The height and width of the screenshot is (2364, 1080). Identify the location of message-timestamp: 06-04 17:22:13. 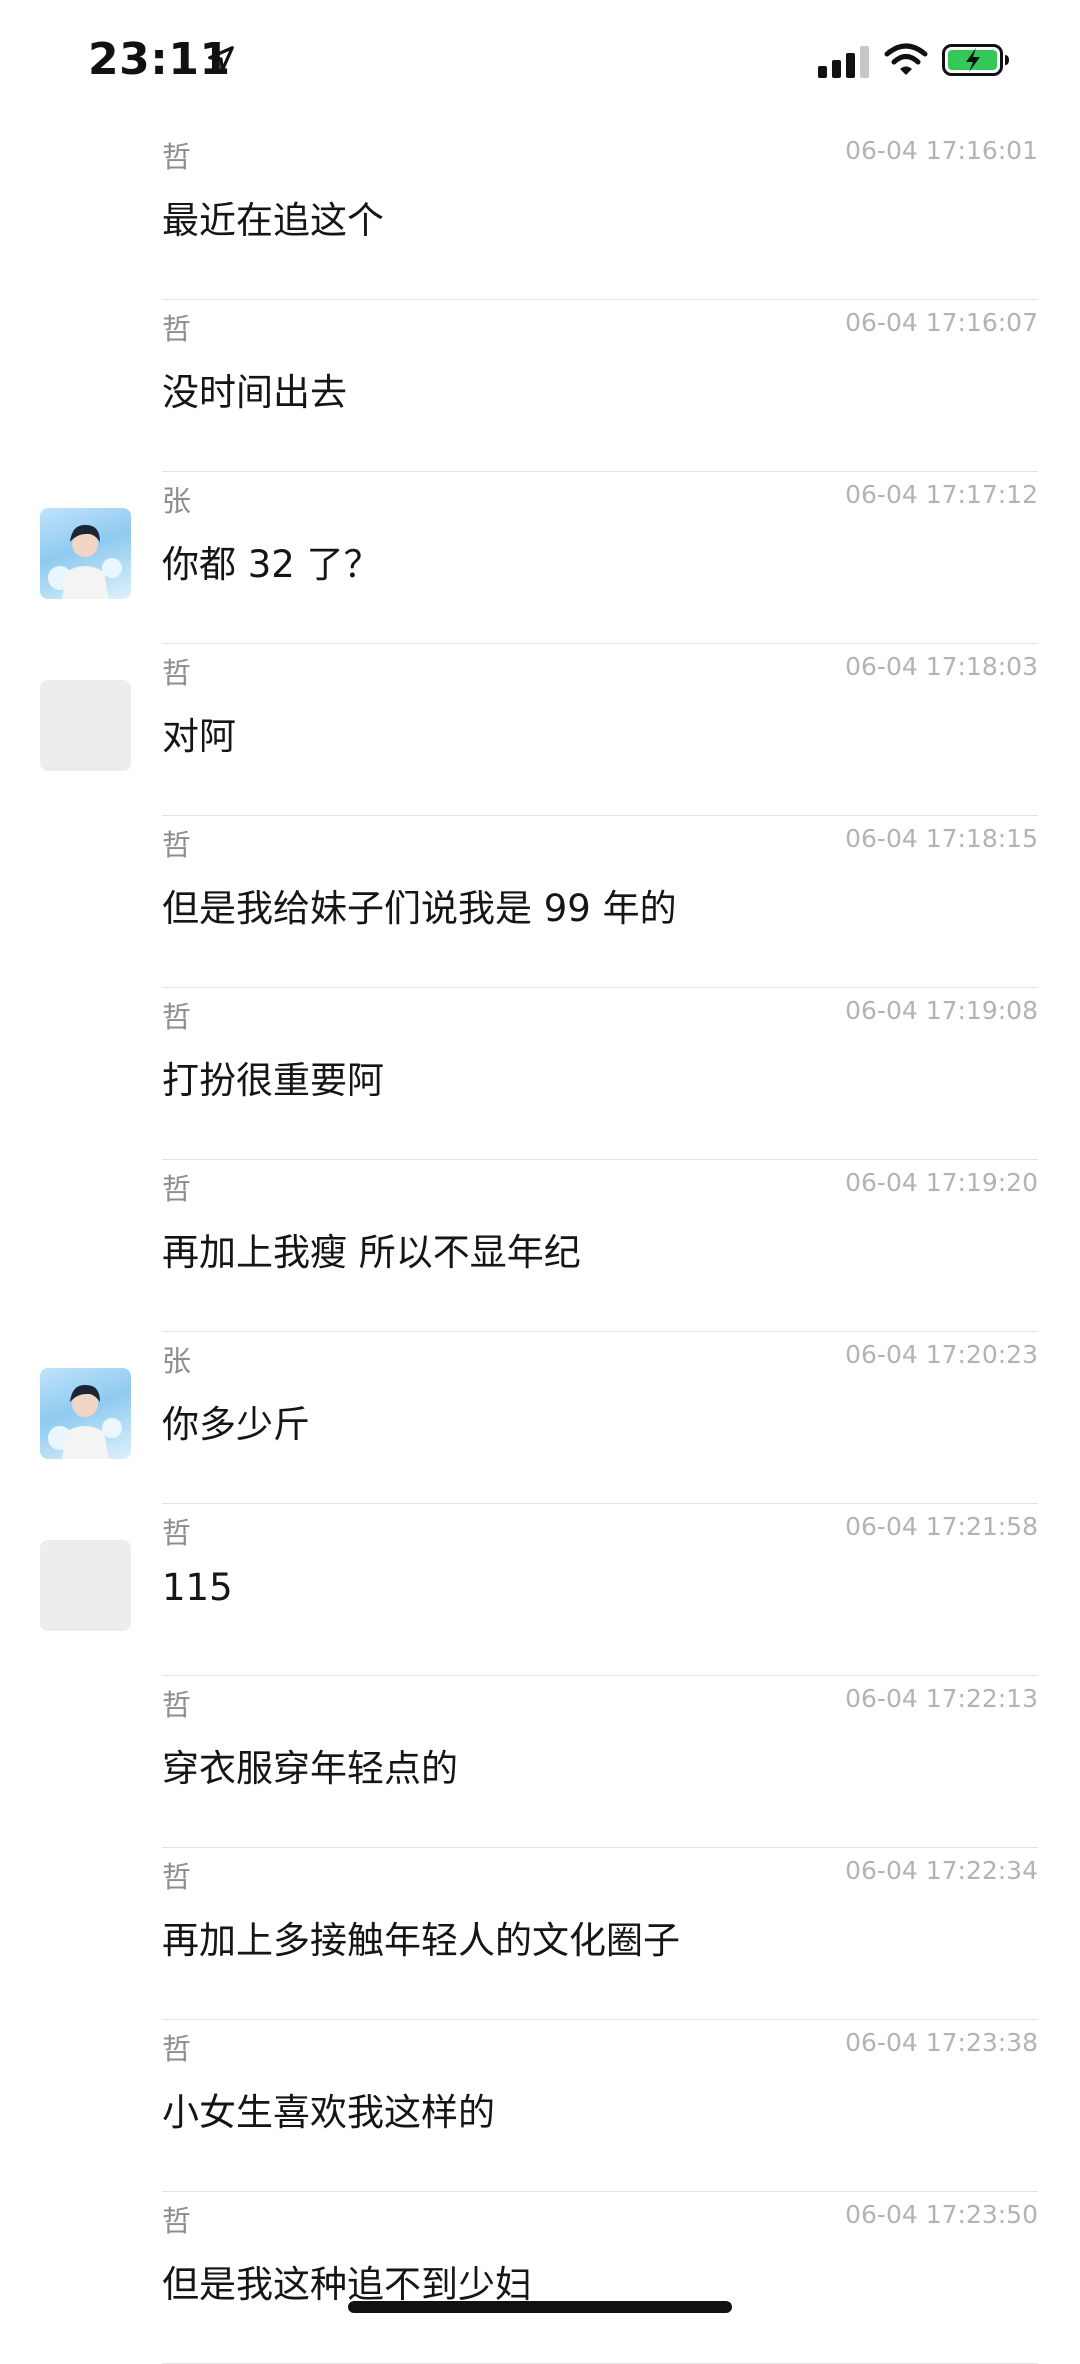
(941, 1698).